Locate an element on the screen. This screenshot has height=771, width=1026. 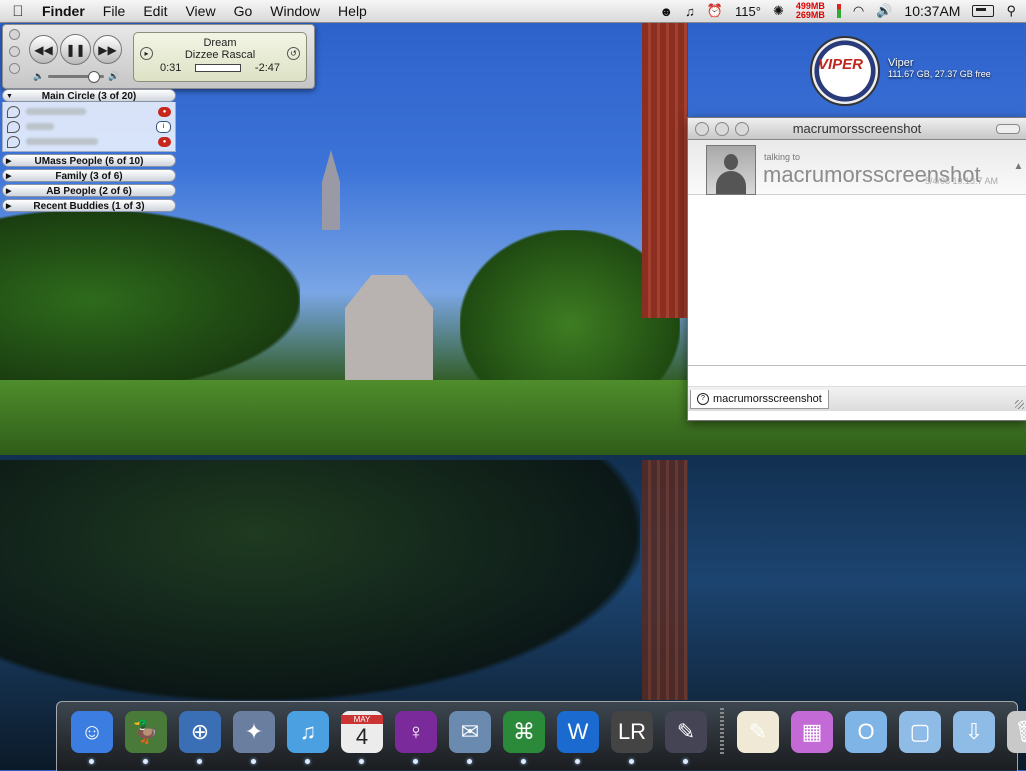
downloads-folder-glyph: ⇩ is located at coordinates (974, 732).